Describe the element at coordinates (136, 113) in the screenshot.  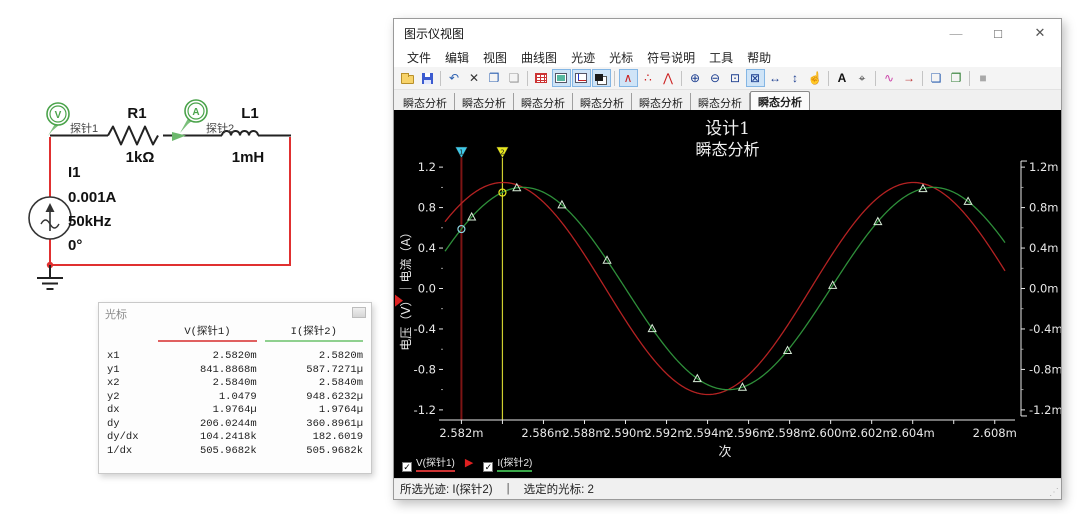
I see `resistor-ref: R1` at that location.